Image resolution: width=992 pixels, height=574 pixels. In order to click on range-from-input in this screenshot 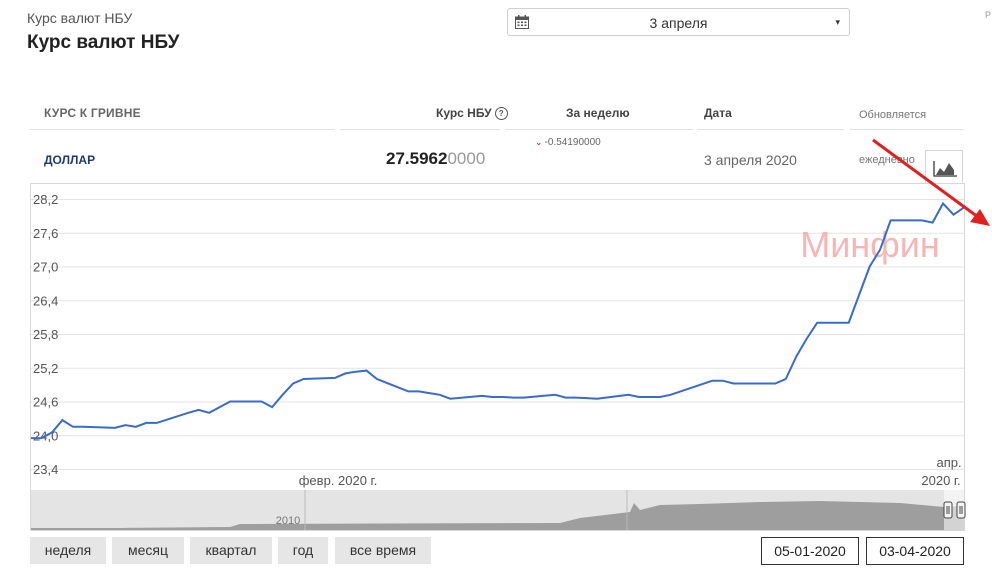, I will do `click(810, 551)`.